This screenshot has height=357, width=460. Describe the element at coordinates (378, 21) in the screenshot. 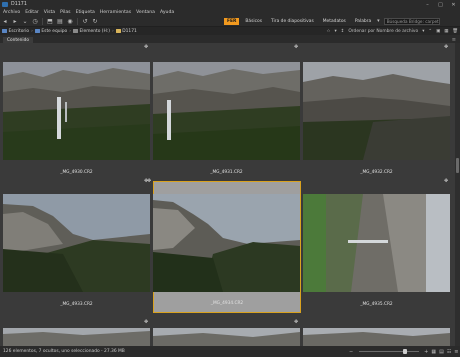

I see `workspace-more-chevron-icon: ▾` at that location.